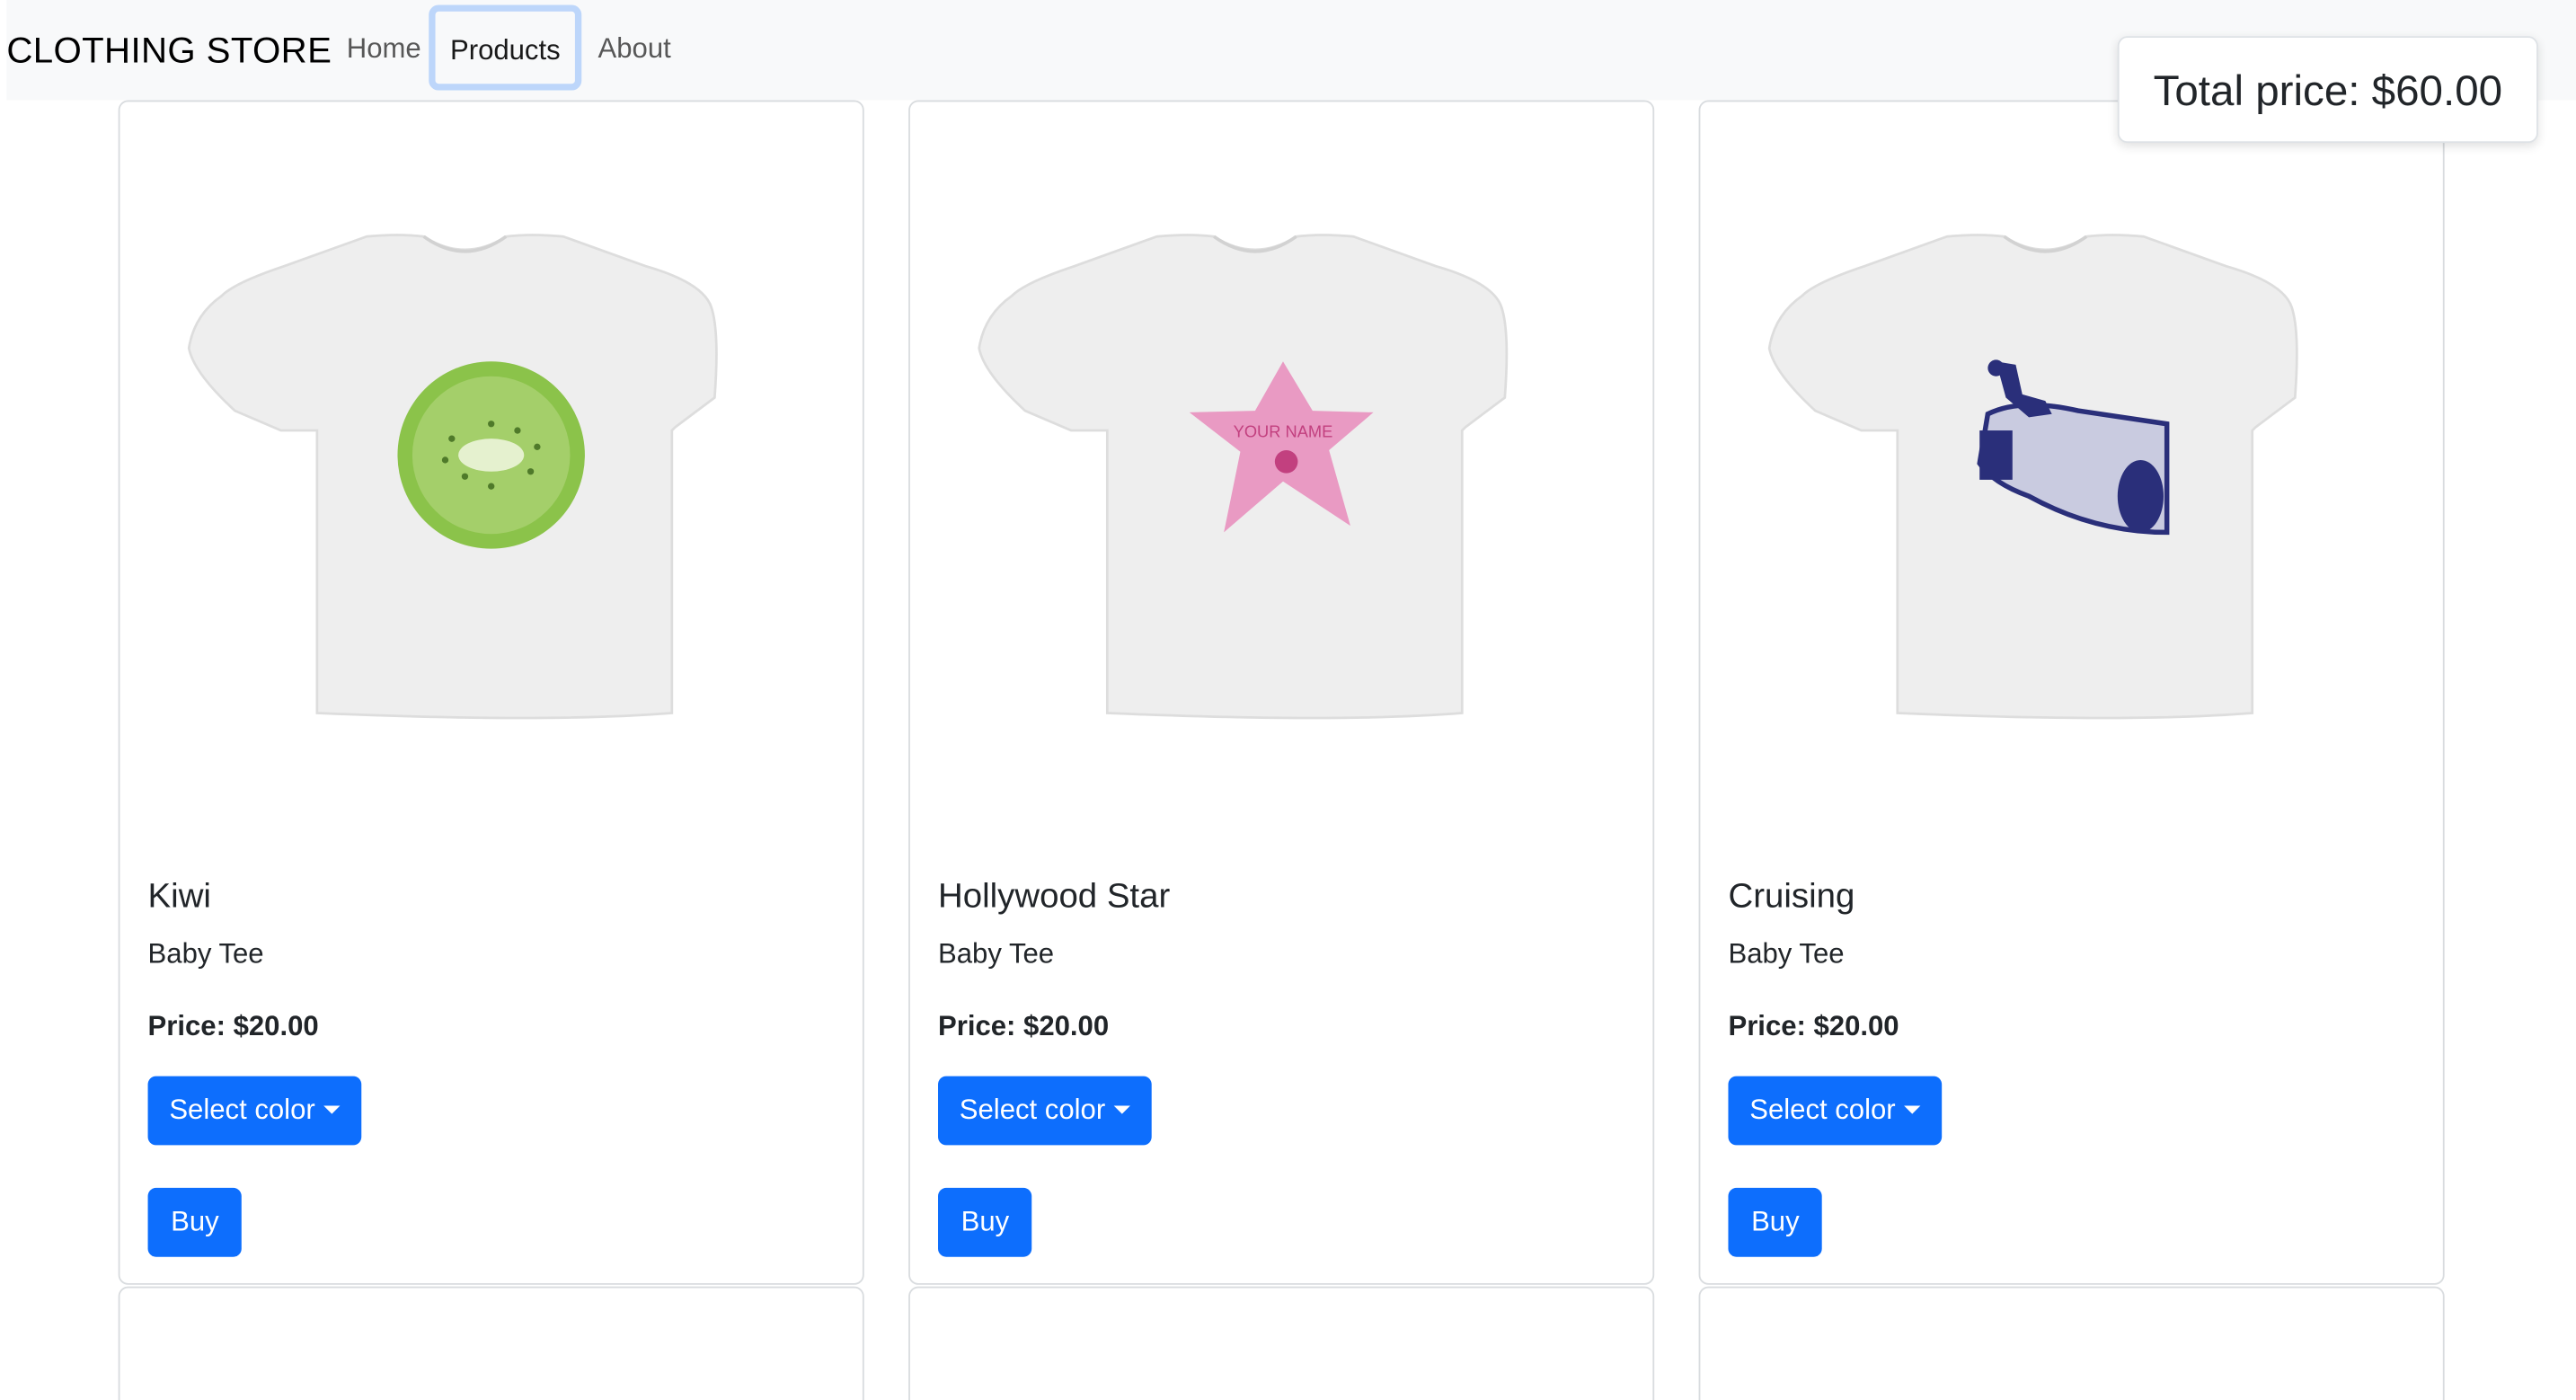 Image resolution: width=2576 pixels, height=1400 pixels. I want to click on product-title: Kiwi, so click(179, 896).